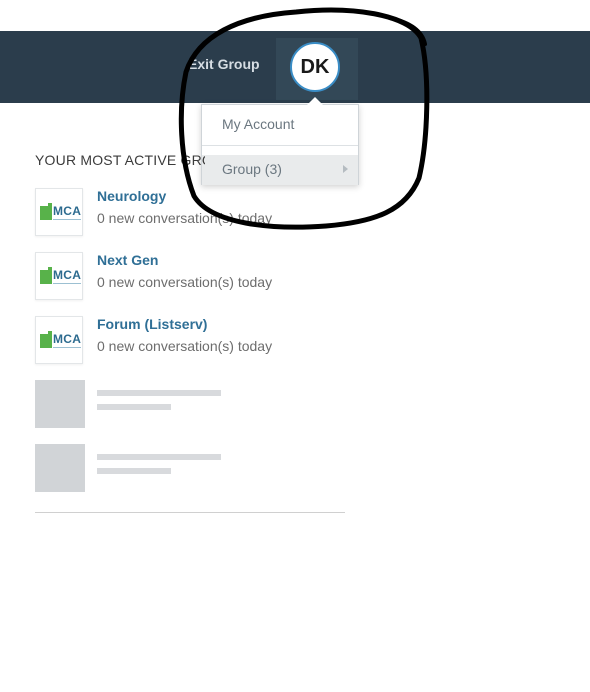  Describe the element at coordinates (252, 169) in the screenshot. I see `menu-item-group-label: Group (3)` at that location.